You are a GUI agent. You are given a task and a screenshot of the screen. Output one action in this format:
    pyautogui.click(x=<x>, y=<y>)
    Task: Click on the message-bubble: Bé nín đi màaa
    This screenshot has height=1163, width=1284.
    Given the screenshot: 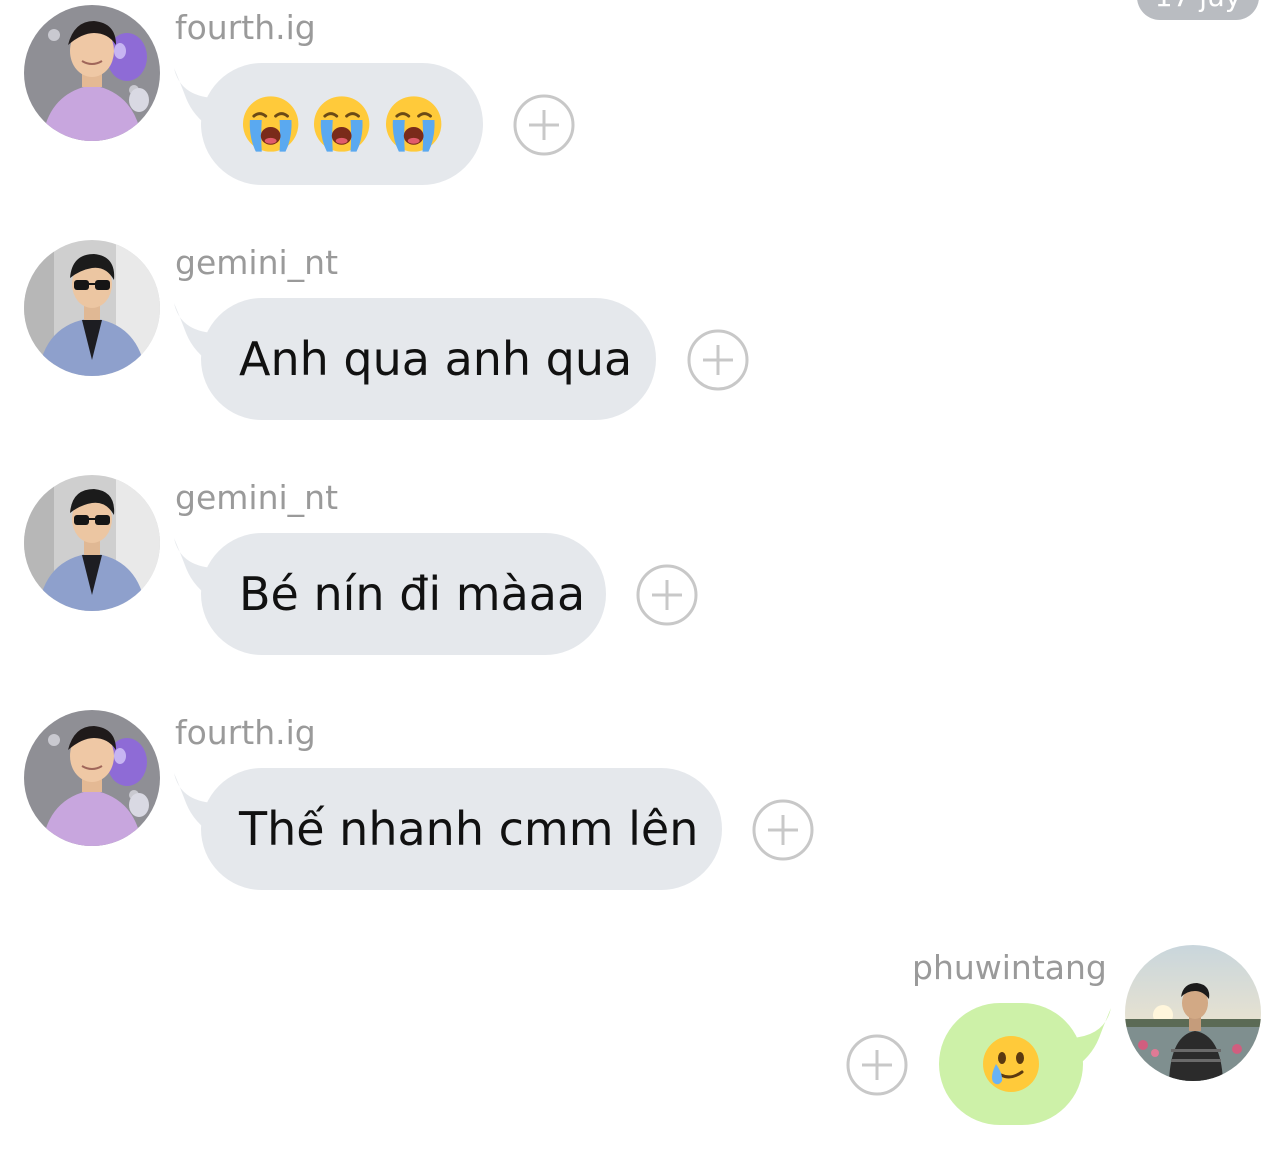 What is the action you would take?
    pyautogui.click(x=403, y=594)
    